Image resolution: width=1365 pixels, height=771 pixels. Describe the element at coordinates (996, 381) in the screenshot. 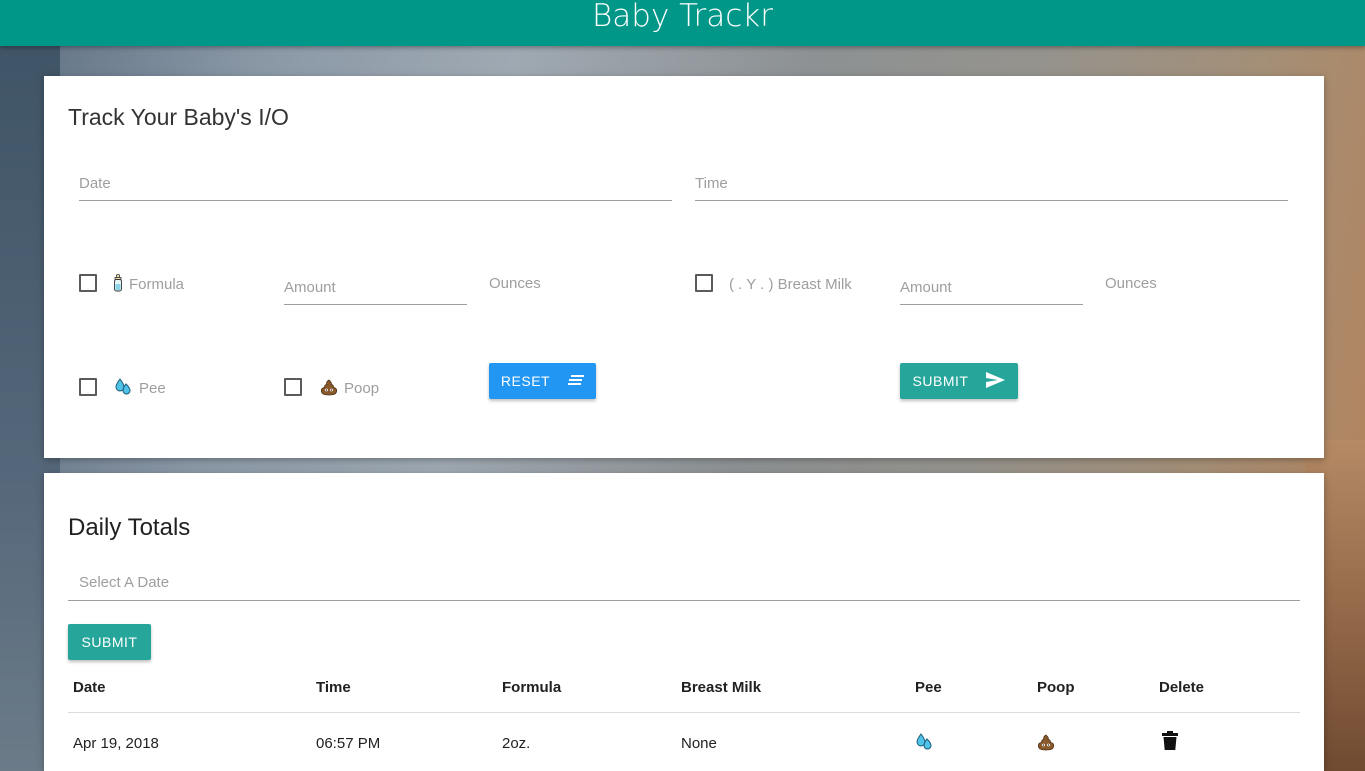

I see `send-icon` at that location.